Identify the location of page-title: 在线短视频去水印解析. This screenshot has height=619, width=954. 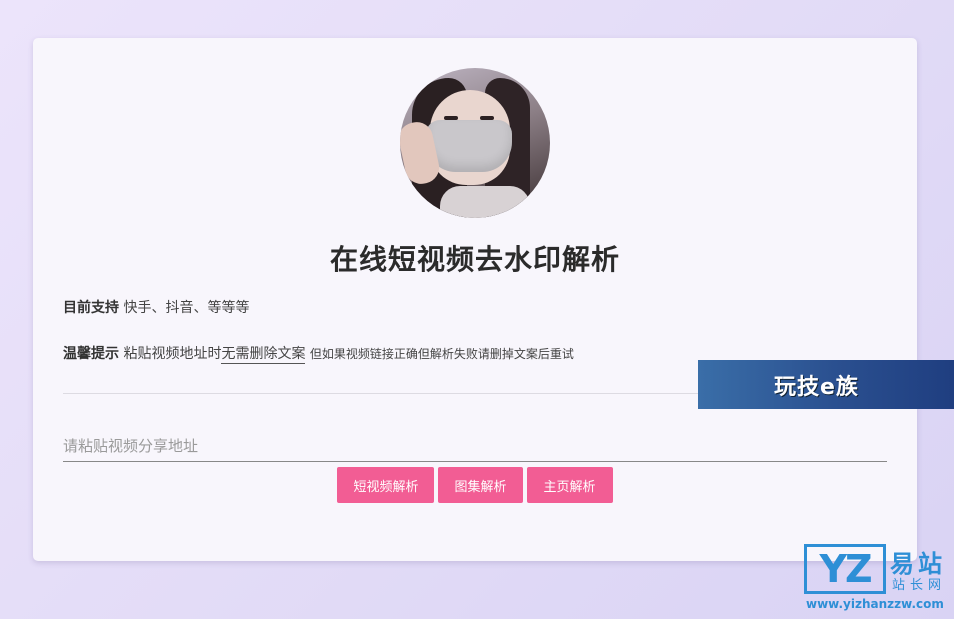
(474, 259).